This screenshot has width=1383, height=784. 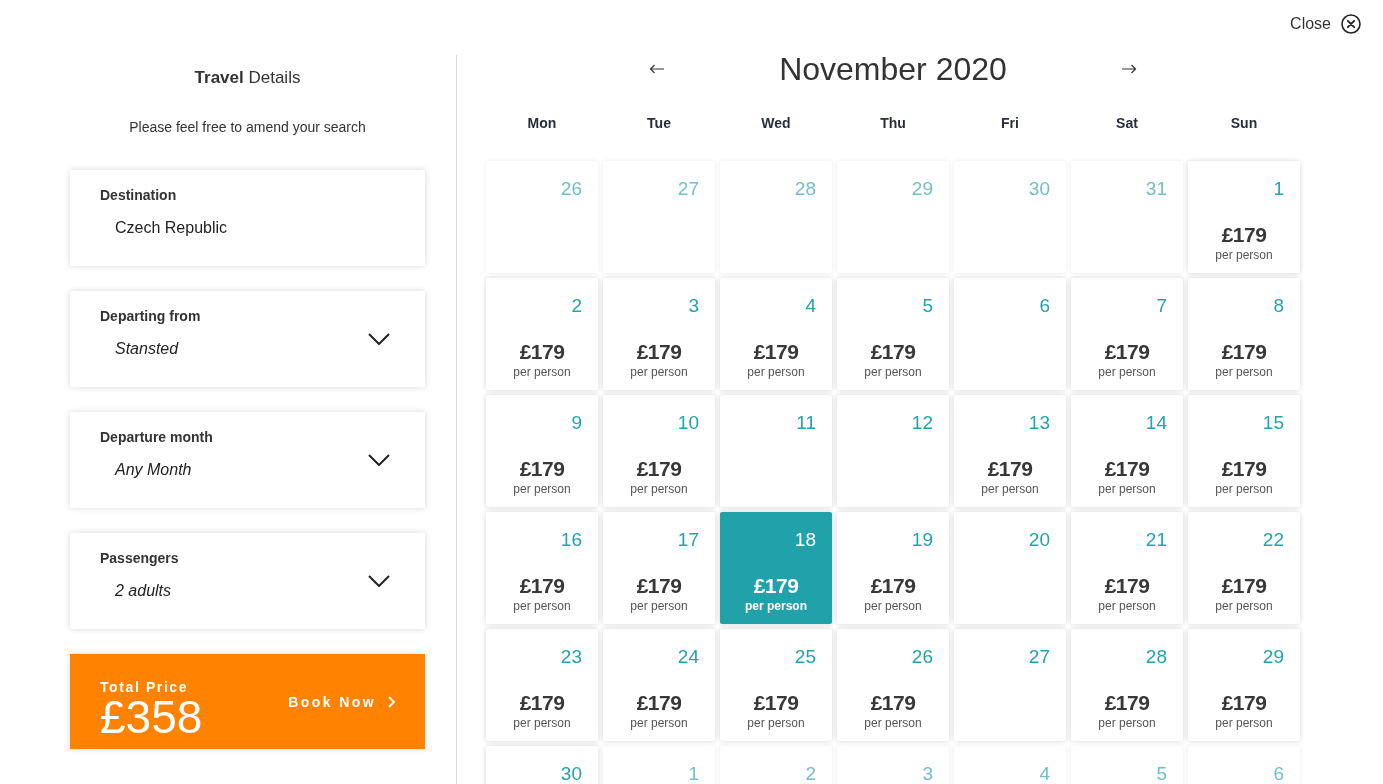 I want to click on month-title: November 2020, so click(x=893, y=69).